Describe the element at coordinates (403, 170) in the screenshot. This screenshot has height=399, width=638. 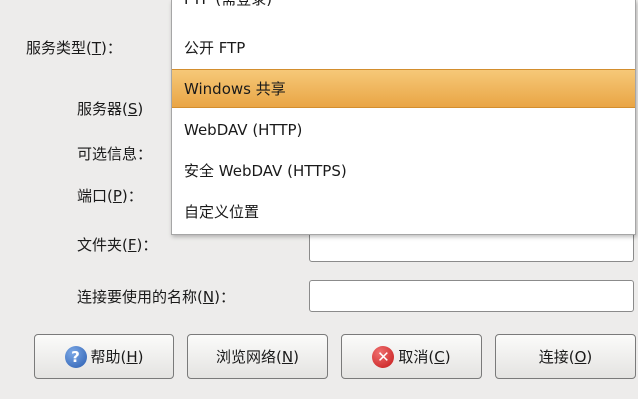
I see `menu-item-webdav-https: 安全 WebDAV (HTTPS)` at that location.